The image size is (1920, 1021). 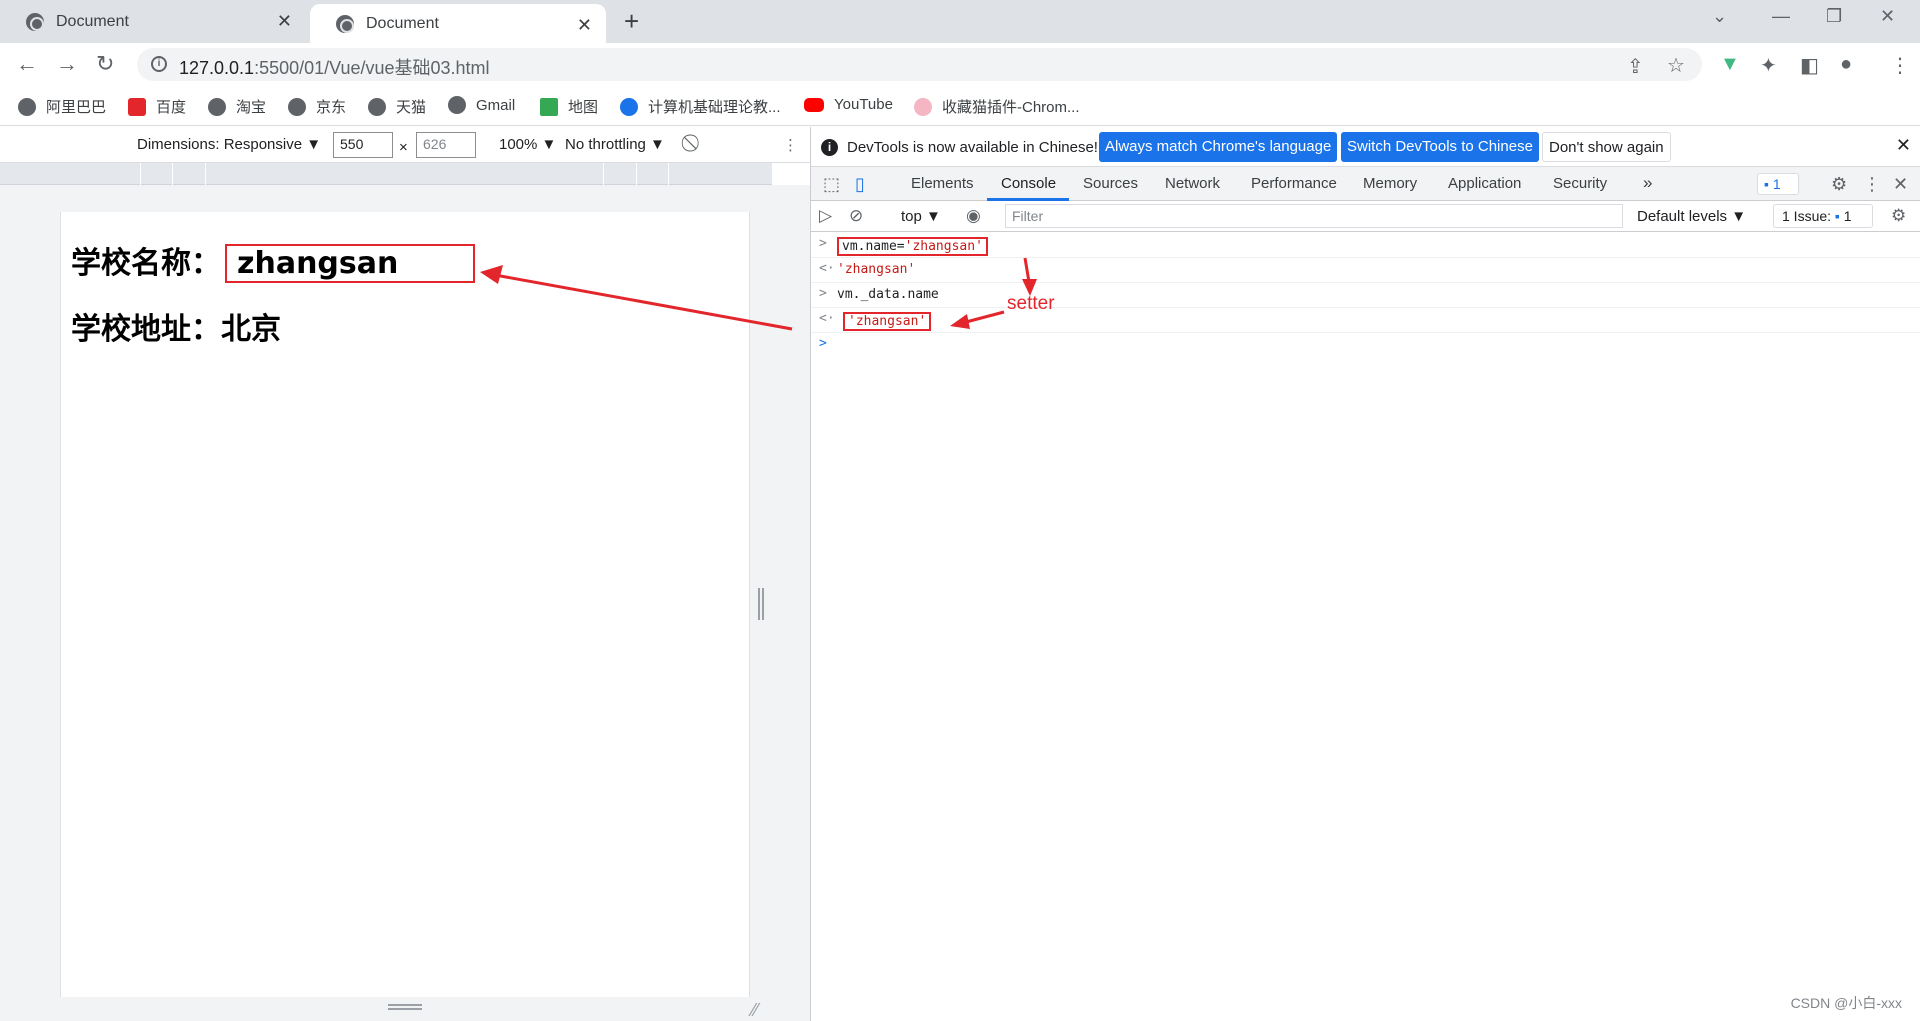 What do you see at coordinates (856, 216) in the screenshot?
I see `clear-console-icon: ⊘` at bounding box center [856, 216].